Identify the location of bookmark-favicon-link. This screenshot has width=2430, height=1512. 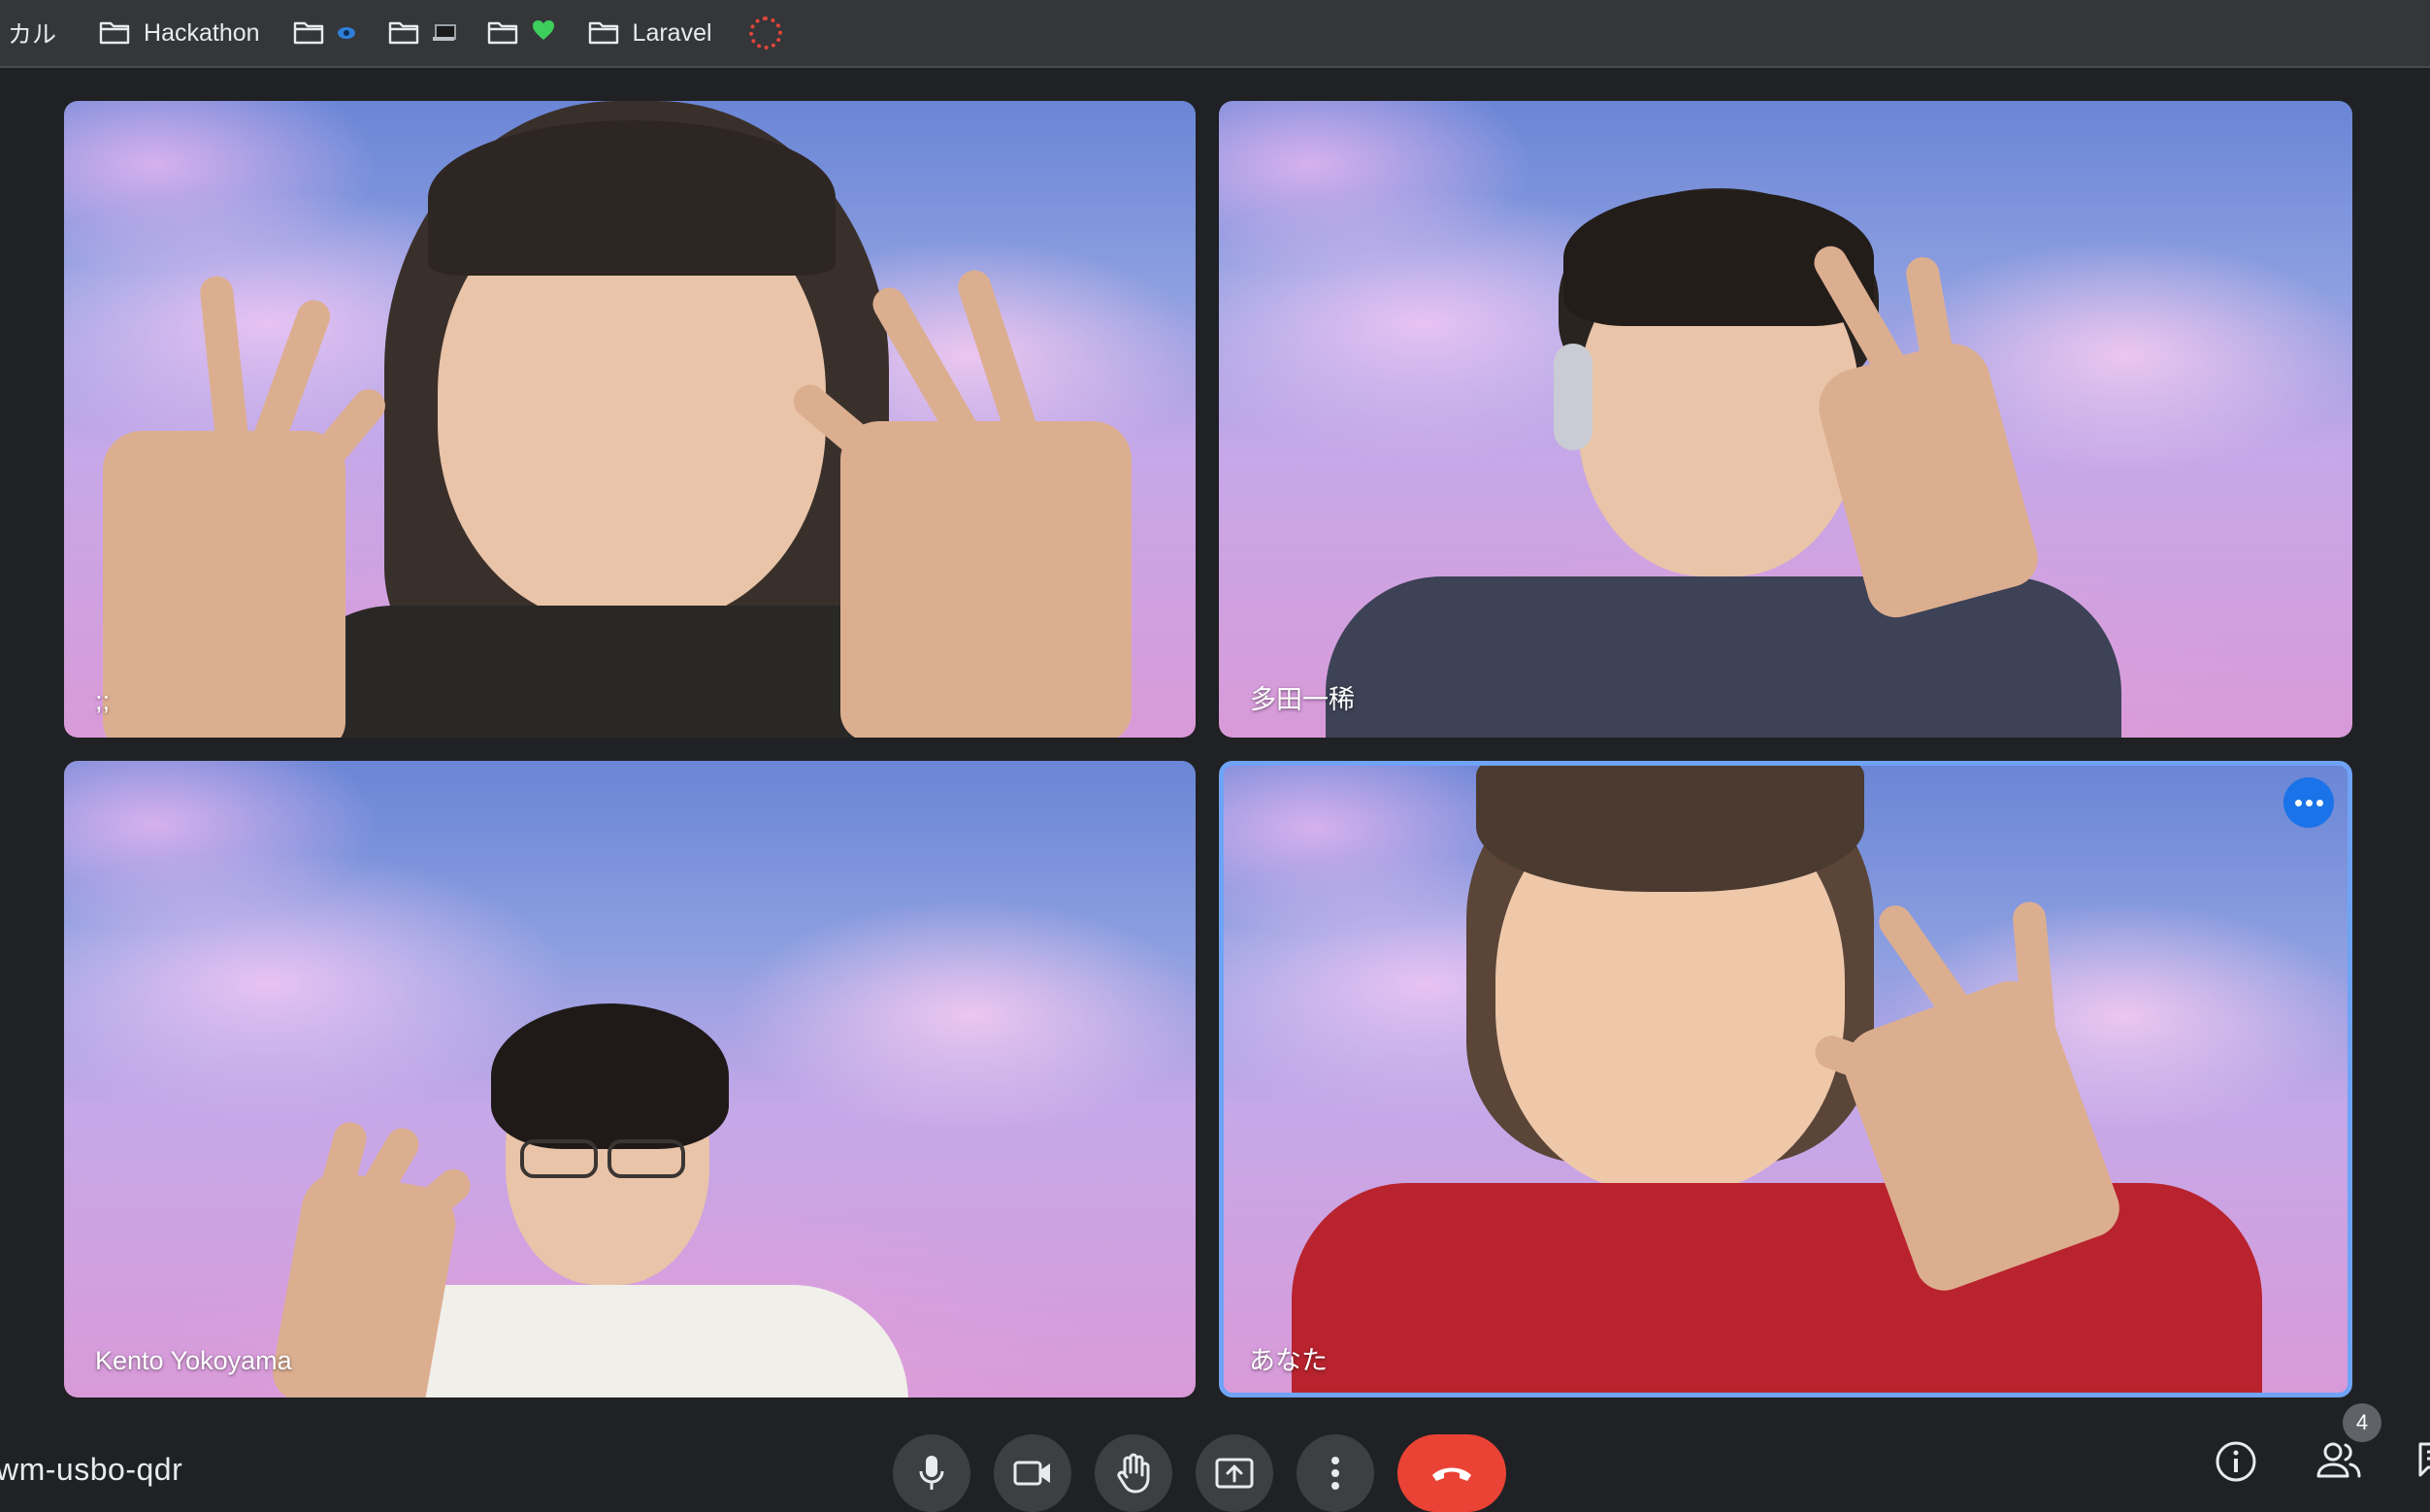
(764, 33).